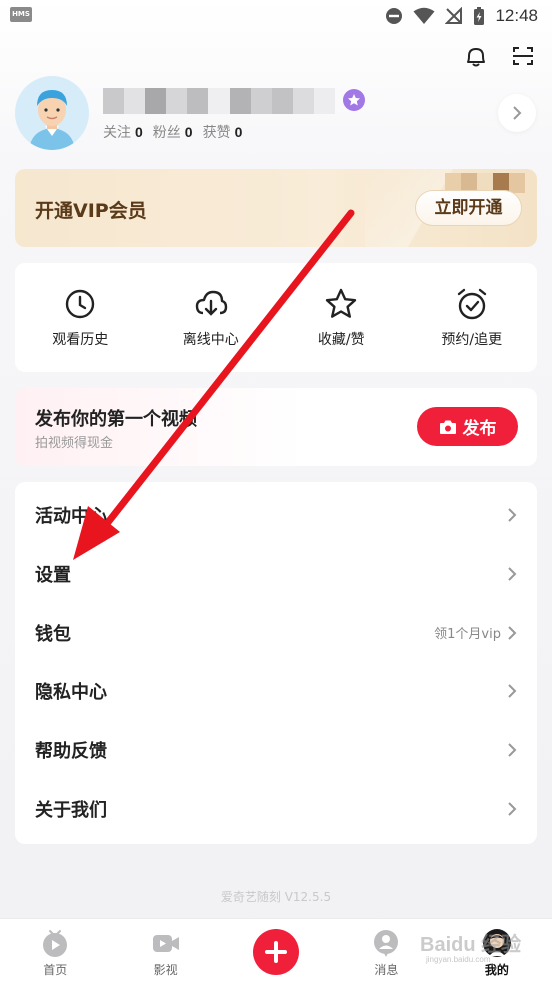 The image size is (552, 981). I want to click on alarm-check-icon, so click(471, 304).